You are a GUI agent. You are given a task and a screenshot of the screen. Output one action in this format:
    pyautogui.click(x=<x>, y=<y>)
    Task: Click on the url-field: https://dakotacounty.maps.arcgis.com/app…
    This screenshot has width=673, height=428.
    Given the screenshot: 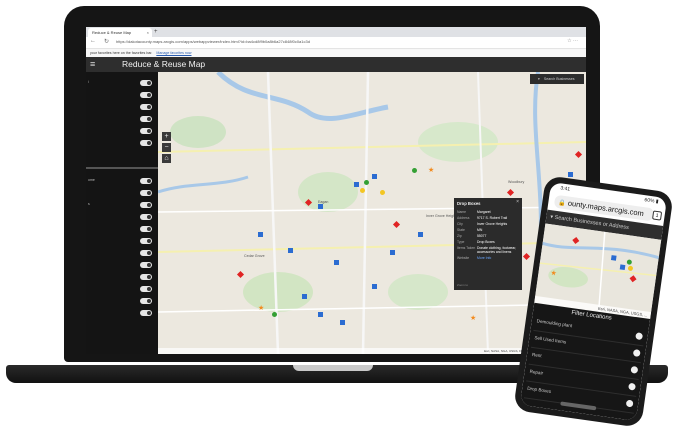 What is the action you would take?
    pyautogui.click(x=213, y=41)
    